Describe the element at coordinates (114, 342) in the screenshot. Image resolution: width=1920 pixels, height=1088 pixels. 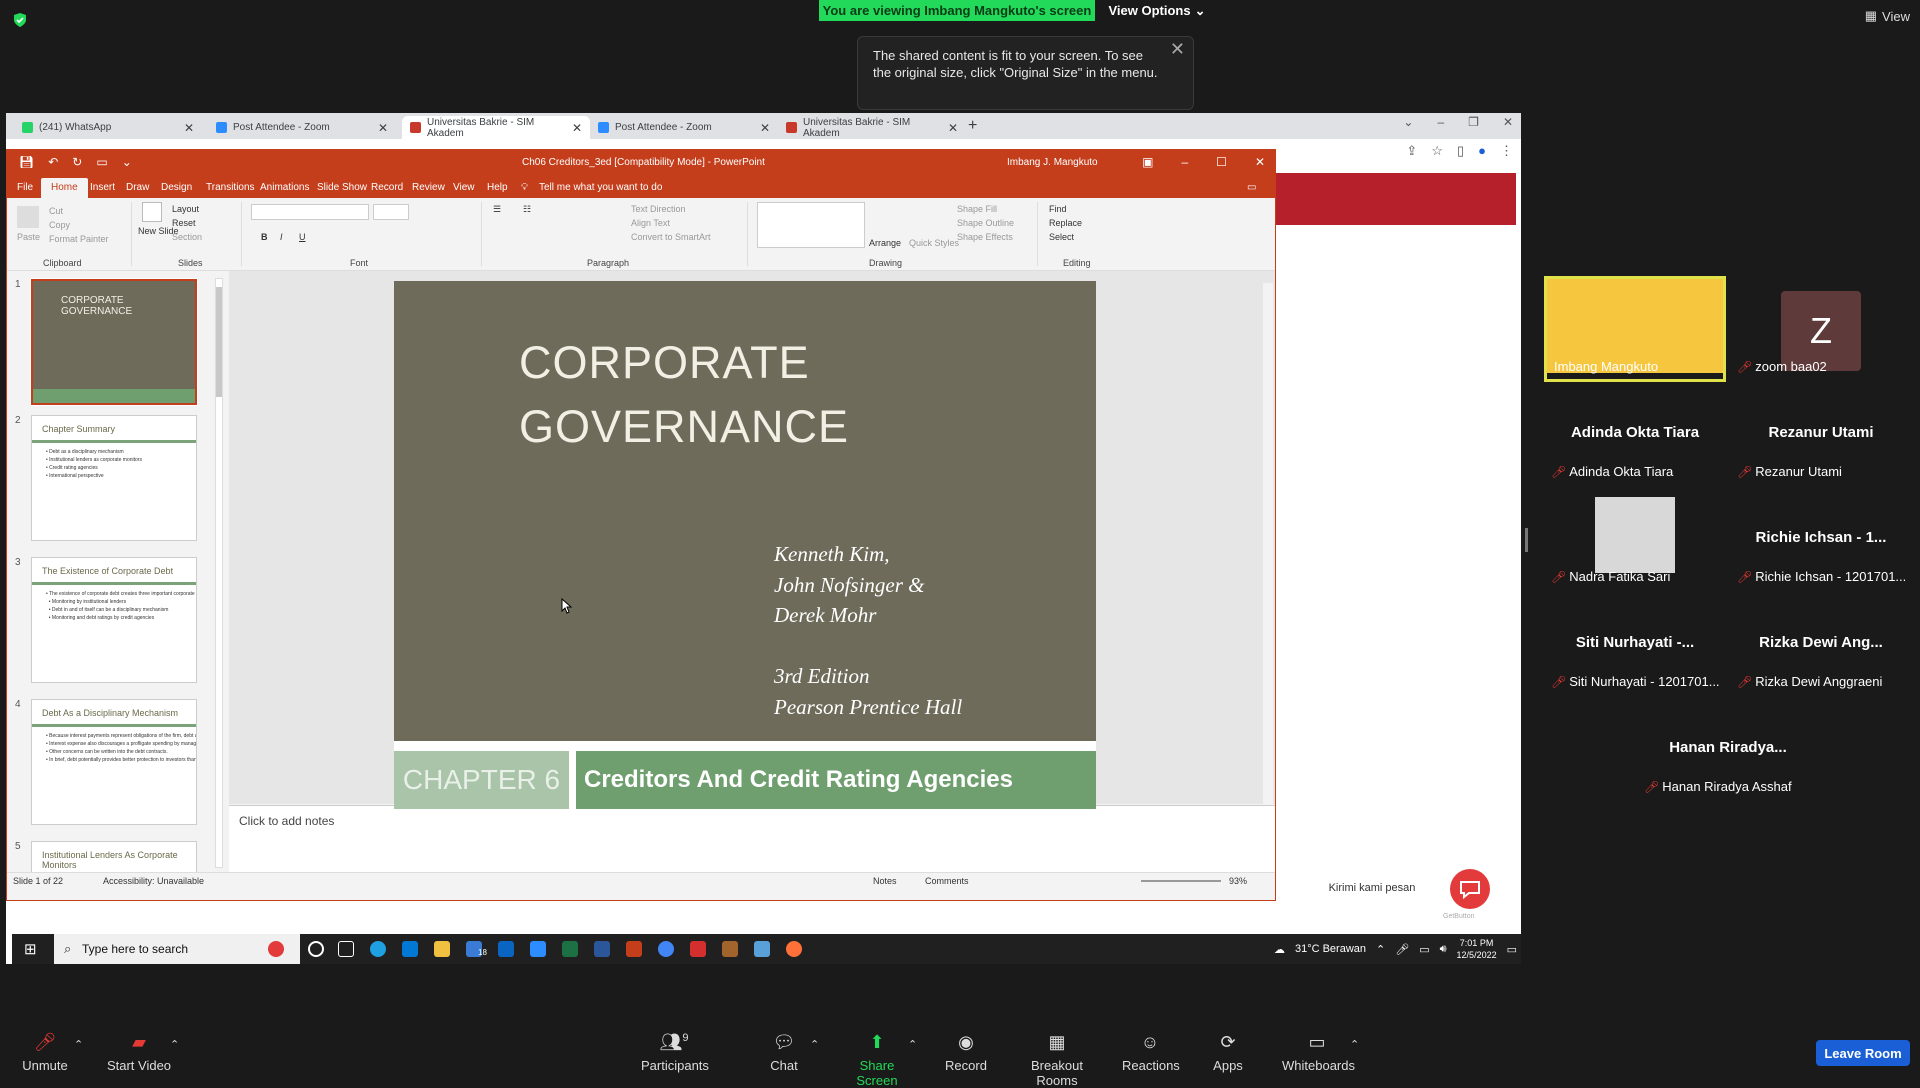
I see `slide-thumbnail-1: CORPORATE GOVERNANCE` at that location.